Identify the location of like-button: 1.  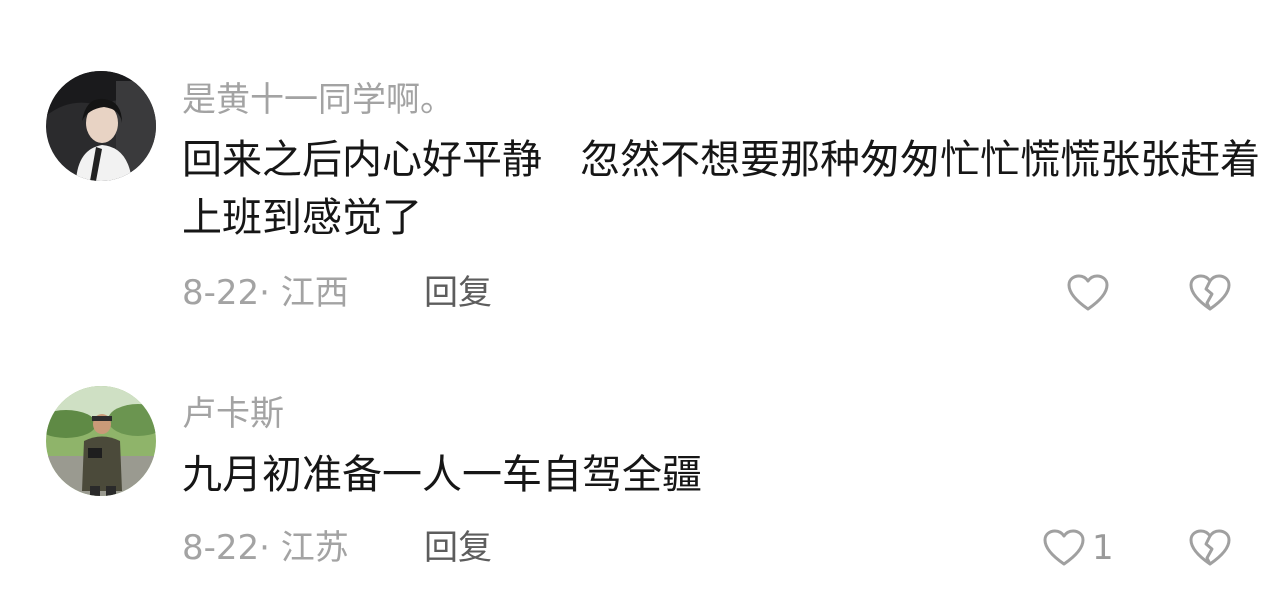
(1078, 548).